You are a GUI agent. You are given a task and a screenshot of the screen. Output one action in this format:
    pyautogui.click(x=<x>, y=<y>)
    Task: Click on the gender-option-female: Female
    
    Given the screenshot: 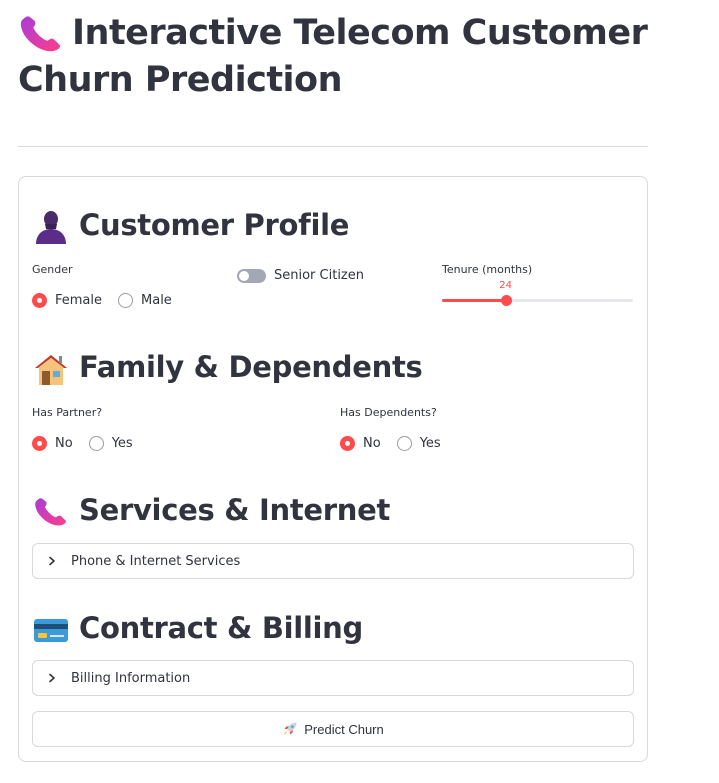 What is the action you would take?
    pyautogui.click(x=67, y=300)
    